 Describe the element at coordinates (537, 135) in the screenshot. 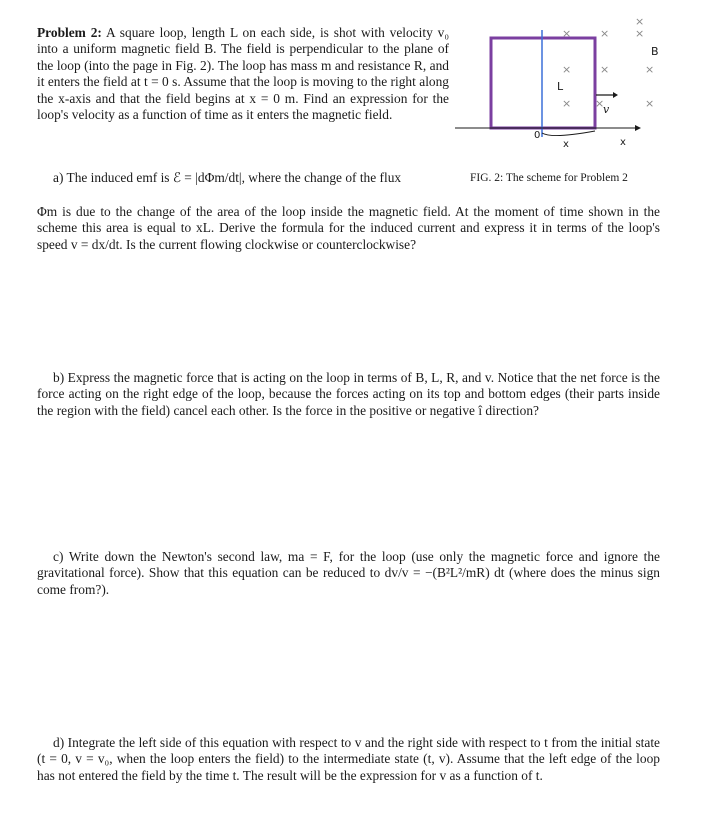

I see `label-origin: 0` at that location.